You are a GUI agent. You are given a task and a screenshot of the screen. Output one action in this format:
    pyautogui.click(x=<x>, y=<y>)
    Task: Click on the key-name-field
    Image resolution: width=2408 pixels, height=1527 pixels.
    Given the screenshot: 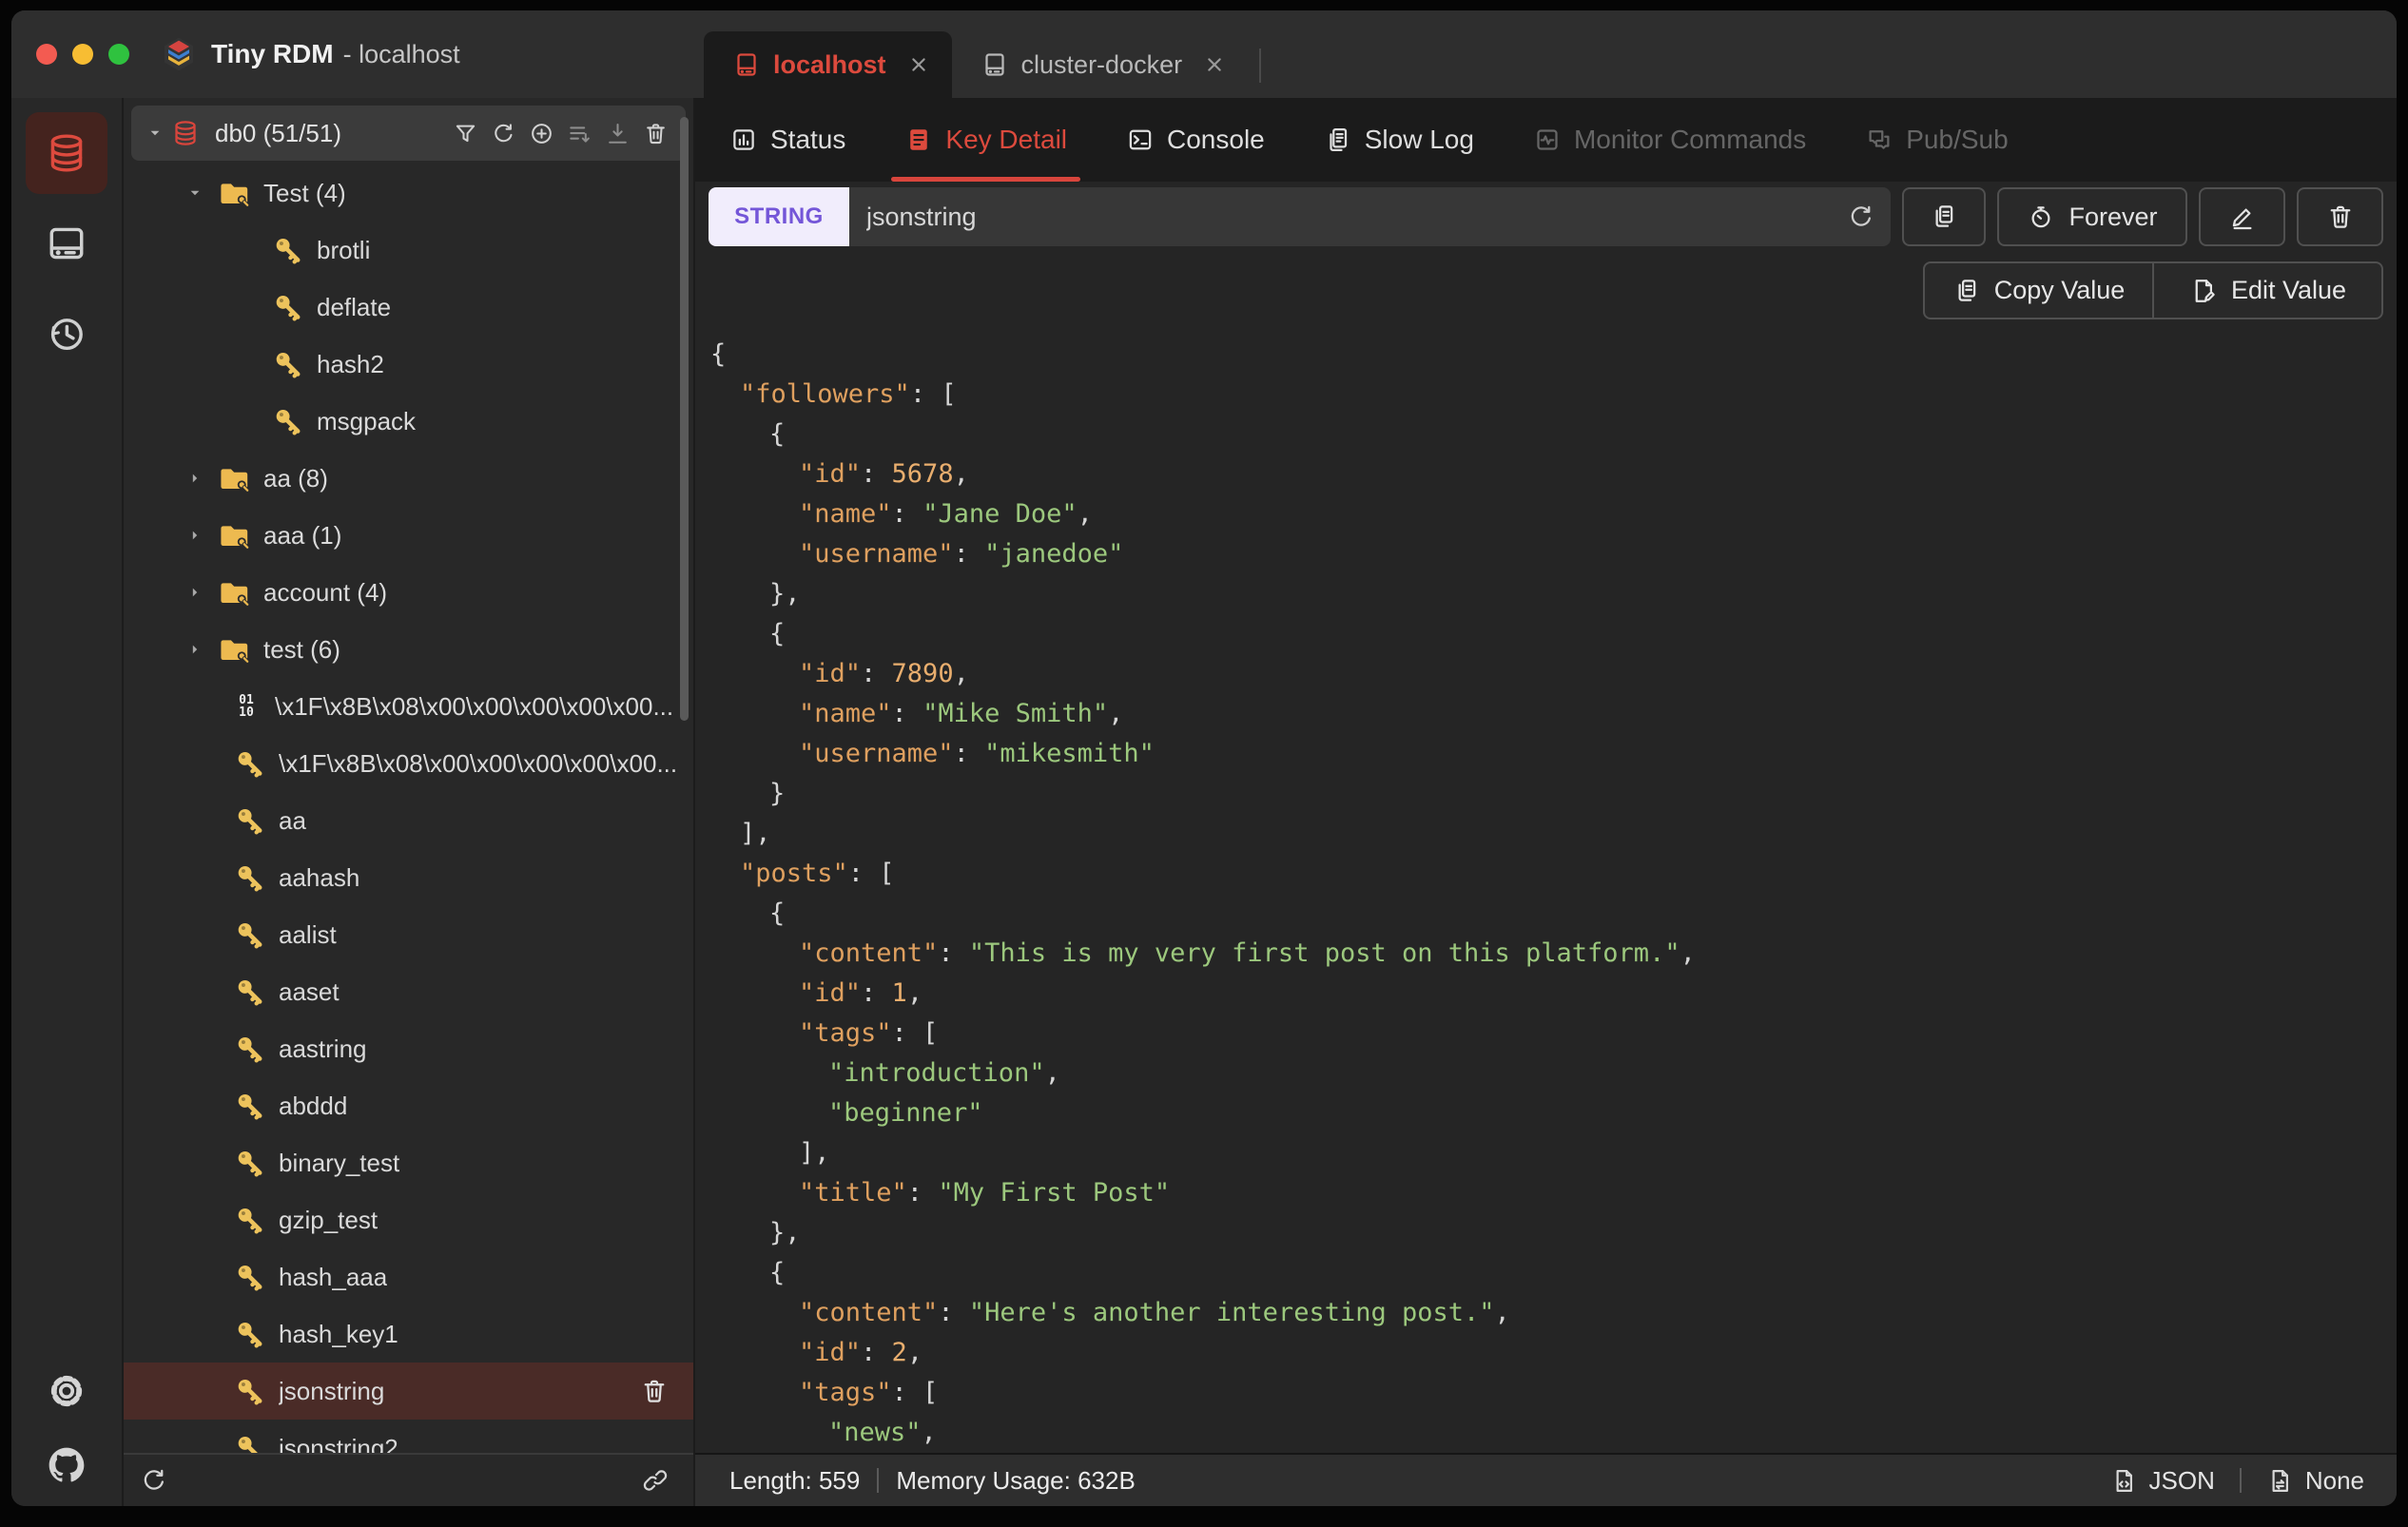 What is the action you would take?
    pyautogui.click(x=1370, y=216)
    